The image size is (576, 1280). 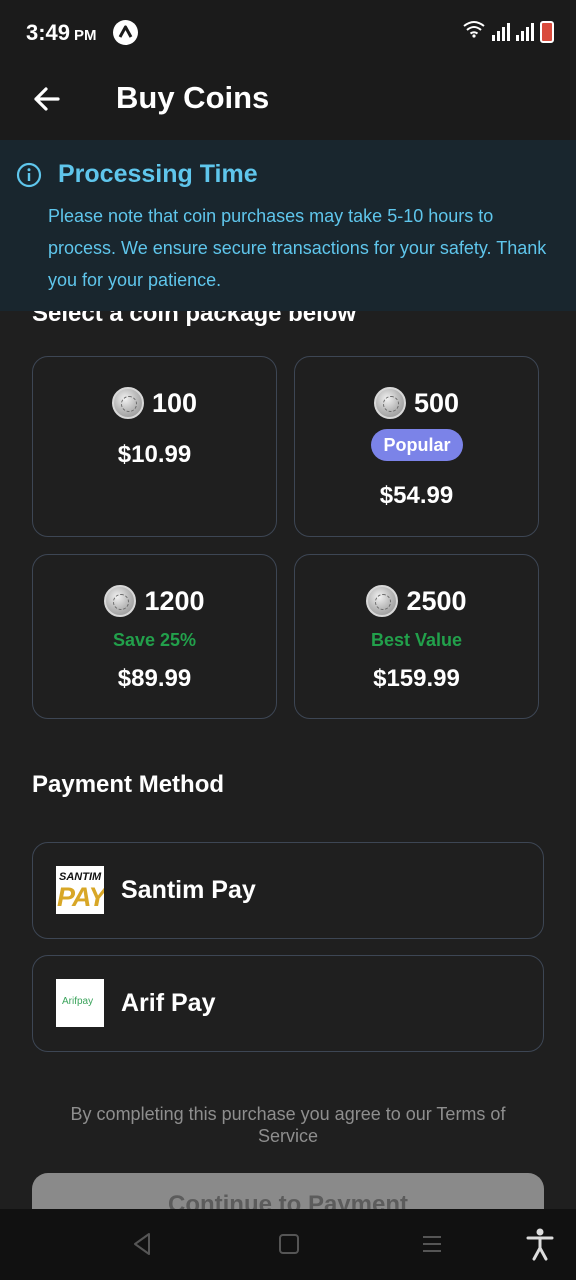 I want to click on home-square-icon, so click(x=289, y=1246).